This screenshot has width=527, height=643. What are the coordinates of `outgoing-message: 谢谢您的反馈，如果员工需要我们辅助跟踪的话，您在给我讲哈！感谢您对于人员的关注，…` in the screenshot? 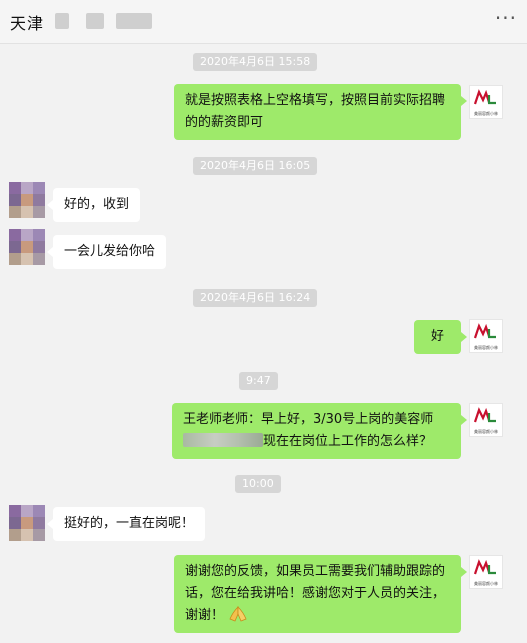 It's located at (320, 594).